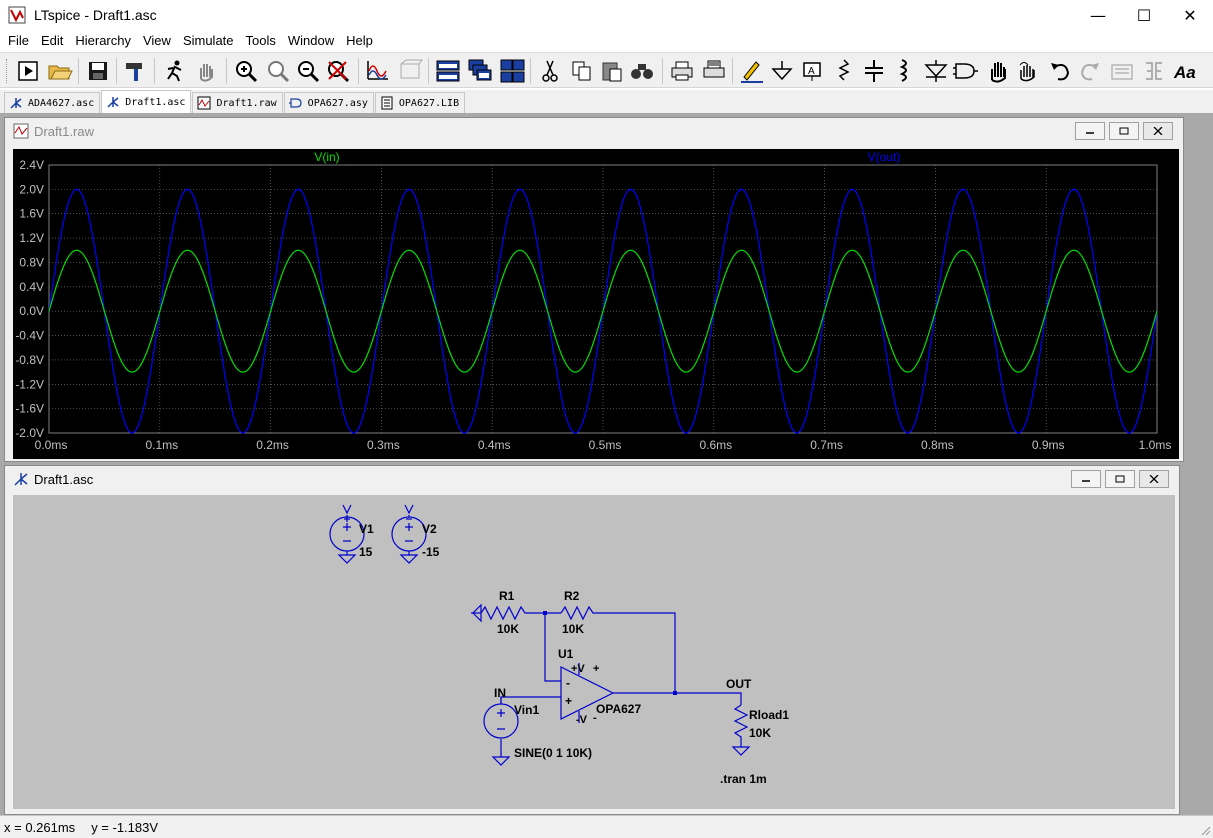 This screenshot has width=1213, height=838. Describe the element at coordinates (261, 41) in the screenshot. I see `menu-tools: Tools` at that location.